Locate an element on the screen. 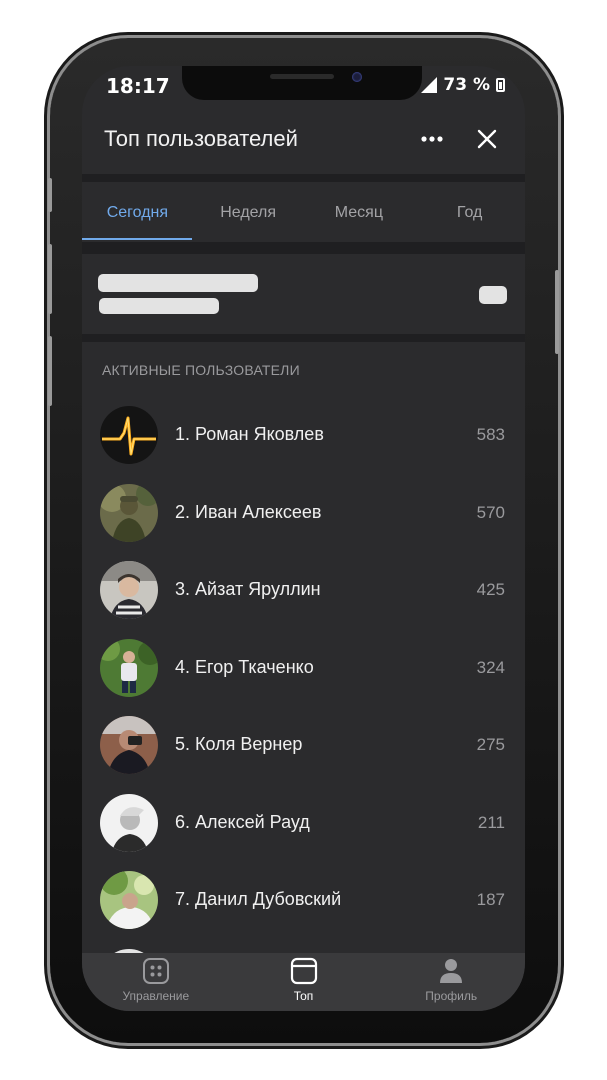  window-icon is located at coordinates (303, 971).